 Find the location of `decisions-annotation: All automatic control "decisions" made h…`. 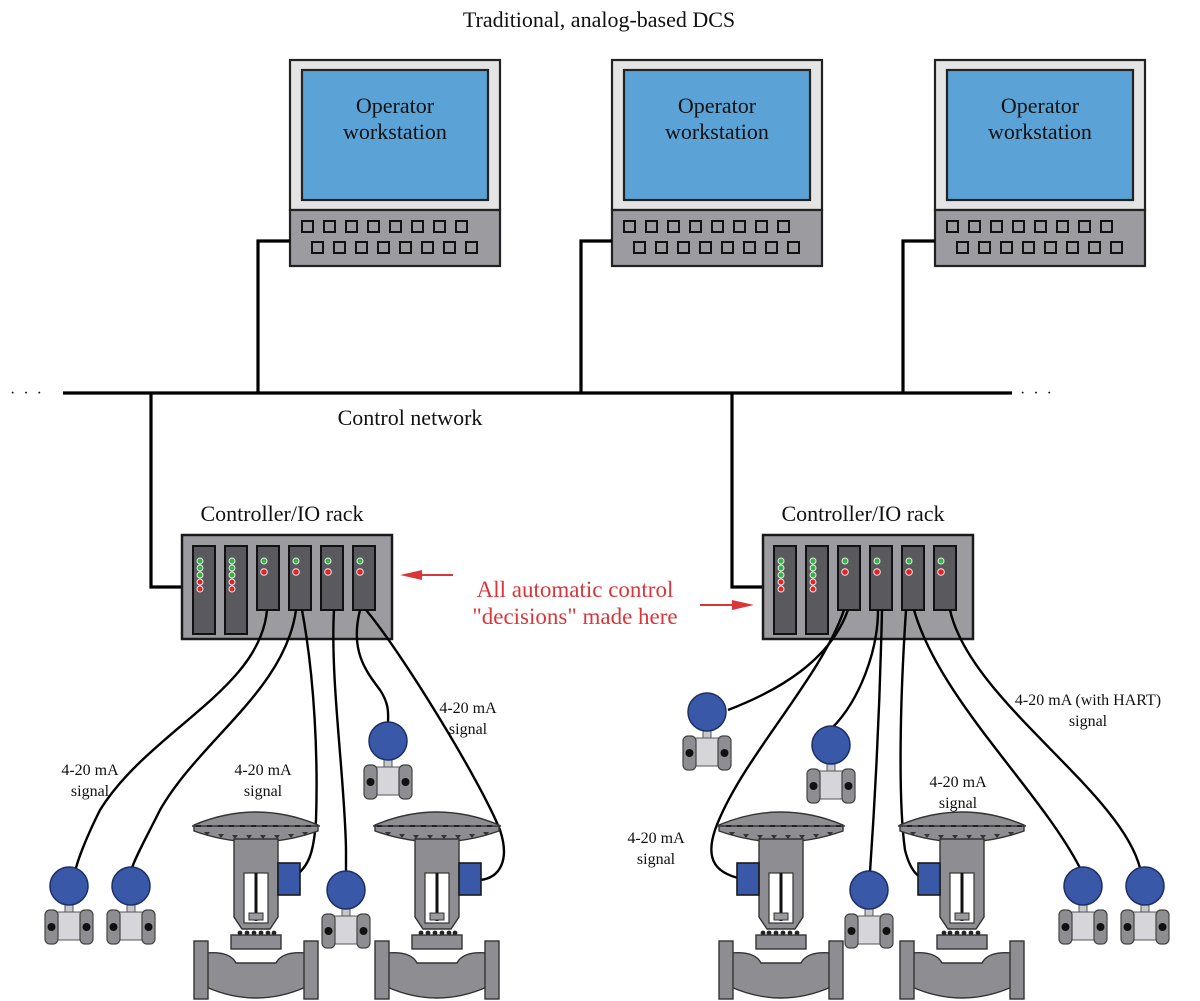

decisions-annotation: All automatic control "decisions" made h… is located at coordinates (577, 599).